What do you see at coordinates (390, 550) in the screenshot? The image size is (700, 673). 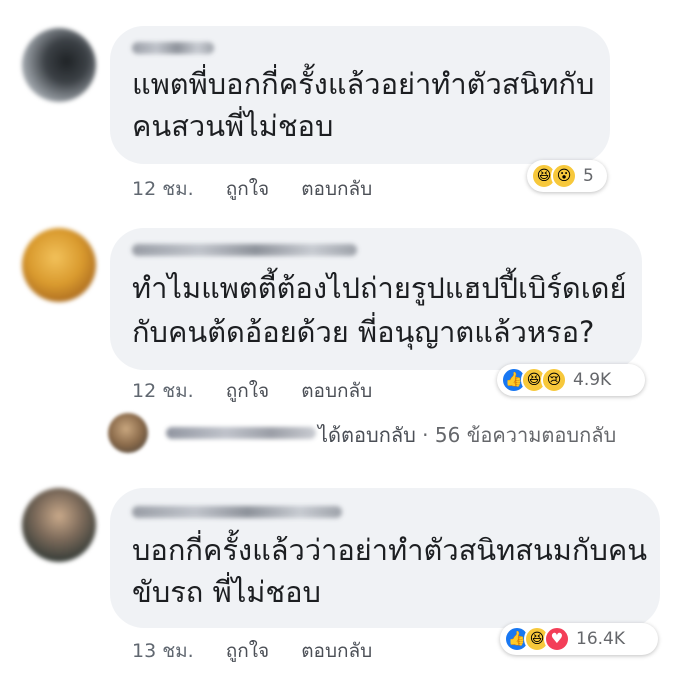 I see `comment-text-line1: บอกกี่ครั้งแล้วว่าอย่าทำตัวสนิทสนมกับคน` at bounding box center [390, 550].